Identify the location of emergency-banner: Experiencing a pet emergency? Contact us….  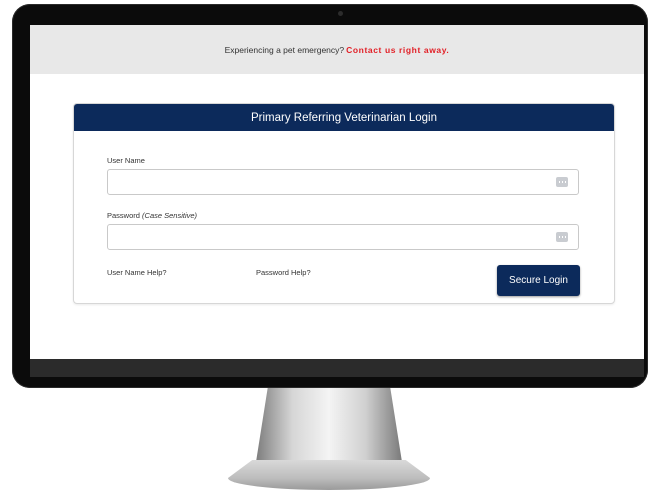
(337, 49).